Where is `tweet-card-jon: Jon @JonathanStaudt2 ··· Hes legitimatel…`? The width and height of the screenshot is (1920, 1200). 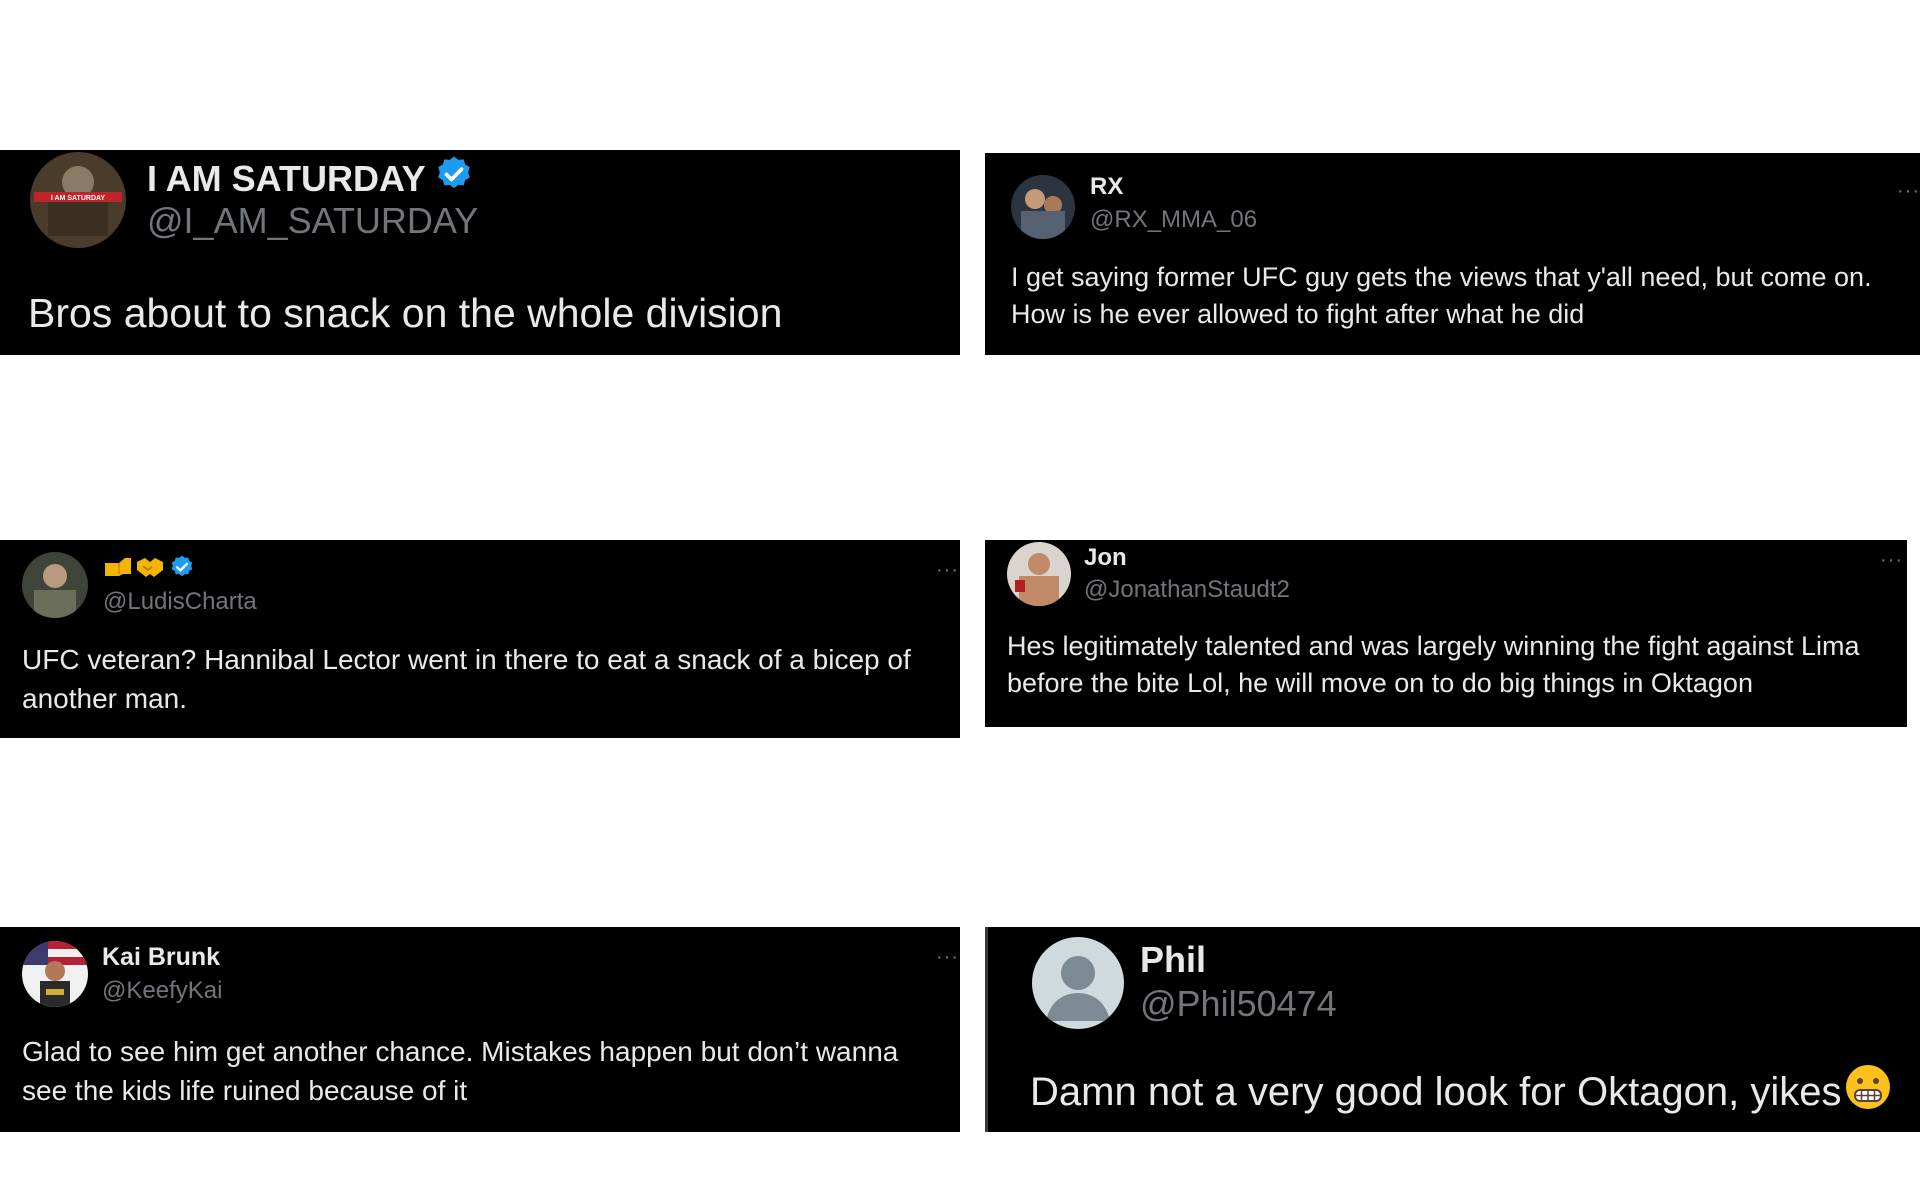 tweet-card-jon: Jon @JonathanStaudt2 ··· Hes legitimatel… is located at coordinates (1446, 633).